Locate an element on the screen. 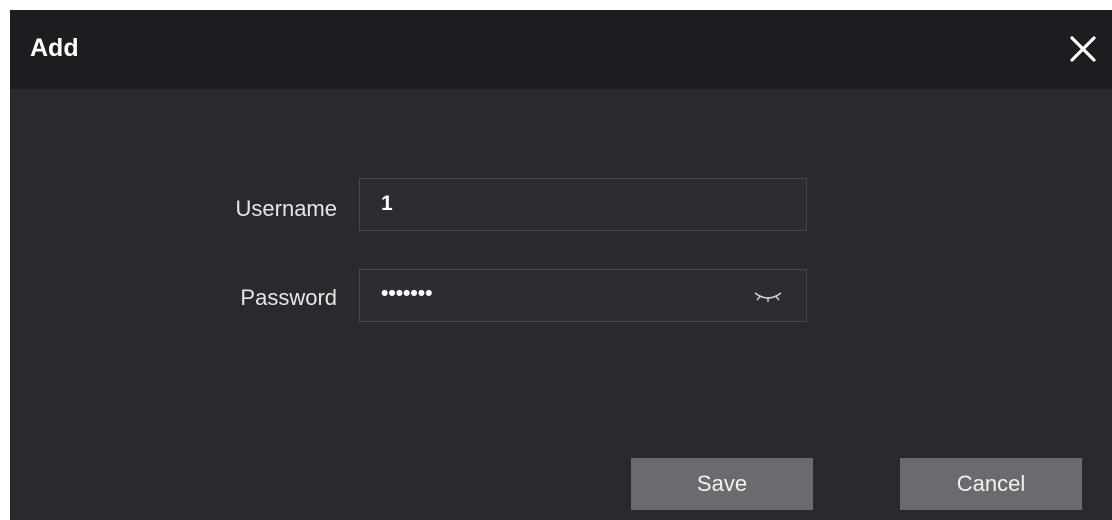 The height and width of the screenshot is (520, 1112). password-masked-value: ••••••• is located at coordinates (407, 293).